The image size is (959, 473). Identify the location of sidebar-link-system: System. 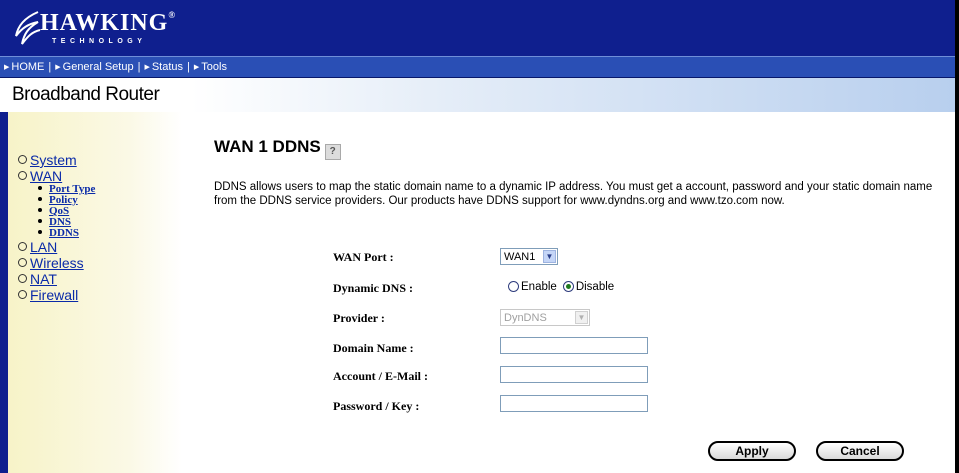
(53, 160).